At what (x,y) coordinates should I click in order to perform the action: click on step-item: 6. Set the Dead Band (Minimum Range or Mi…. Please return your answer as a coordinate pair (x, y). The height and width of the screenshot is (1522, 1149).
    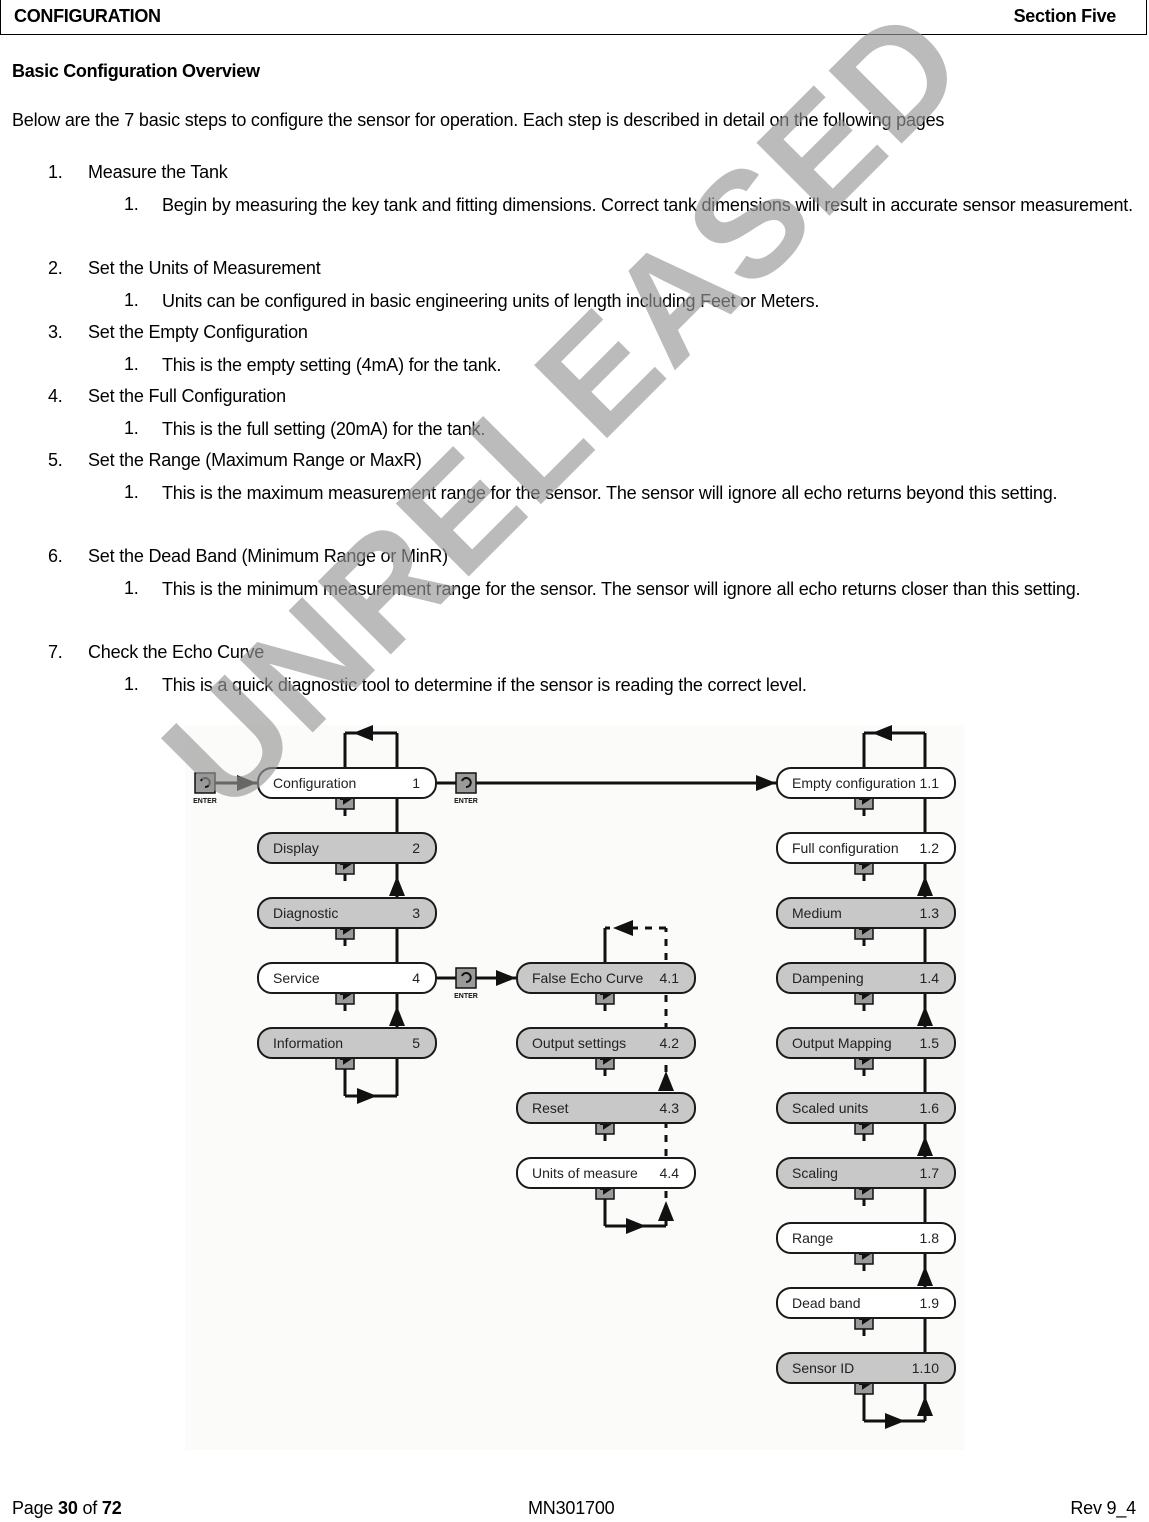
    Looking at the image, I should click on (574, 592).